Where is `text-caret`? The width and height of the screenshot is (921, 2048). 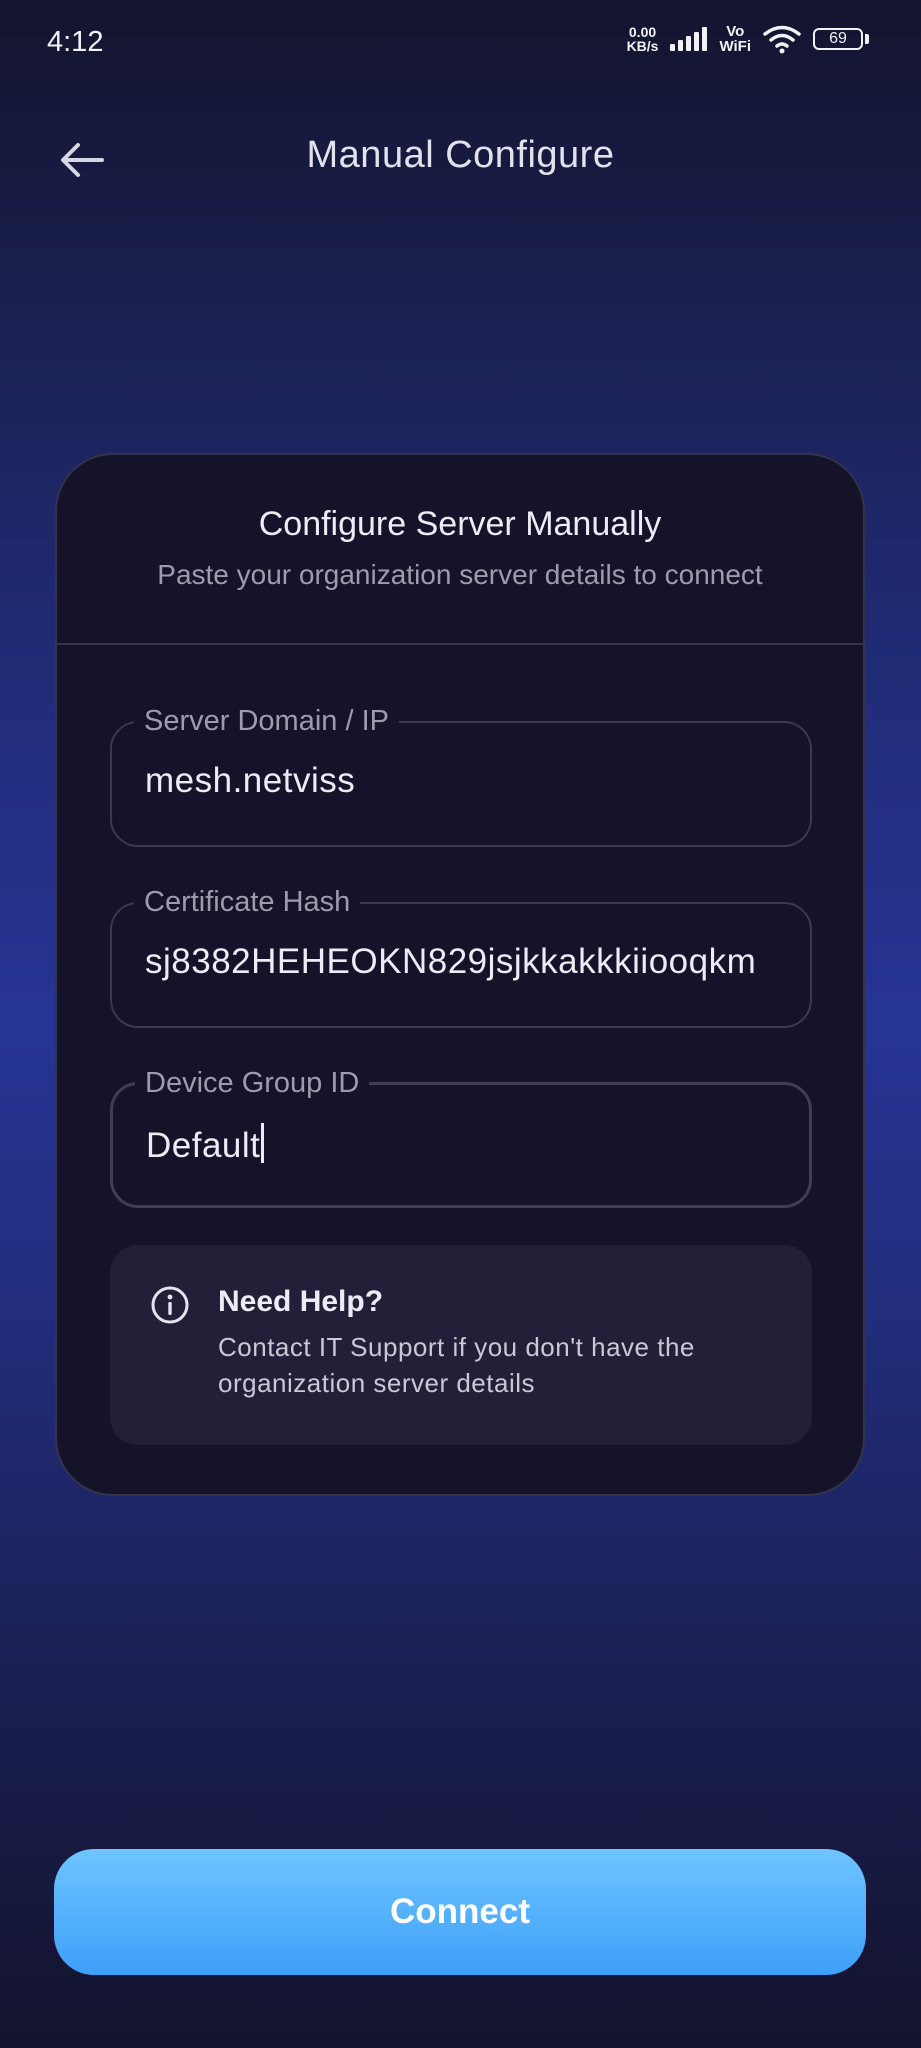
text-caret is located at coordinates (263, 1143).